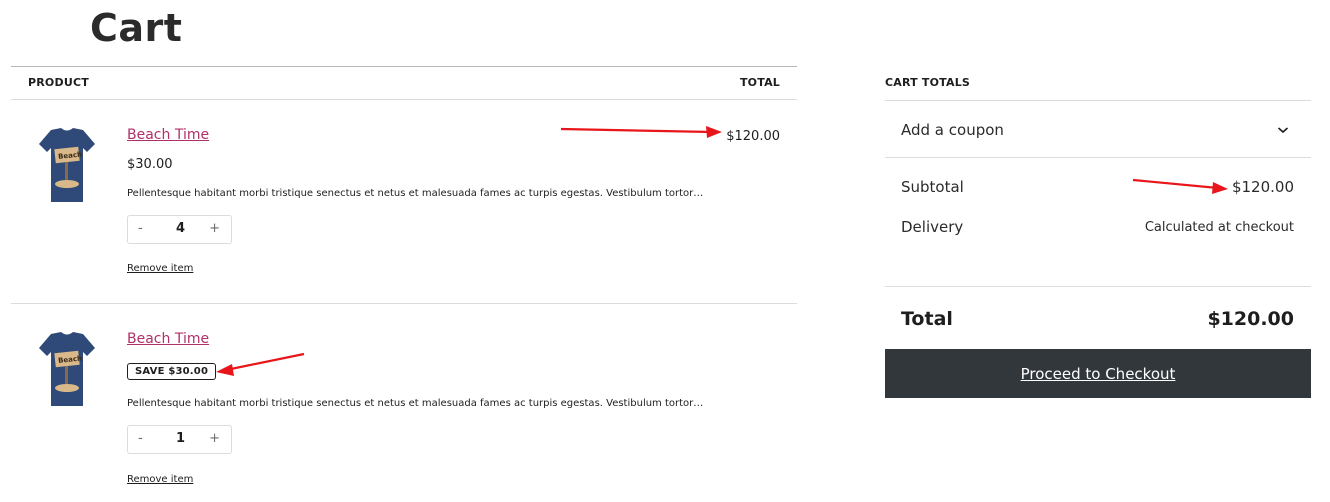  I want to click on product-price: $30.00, so click(150, 164).